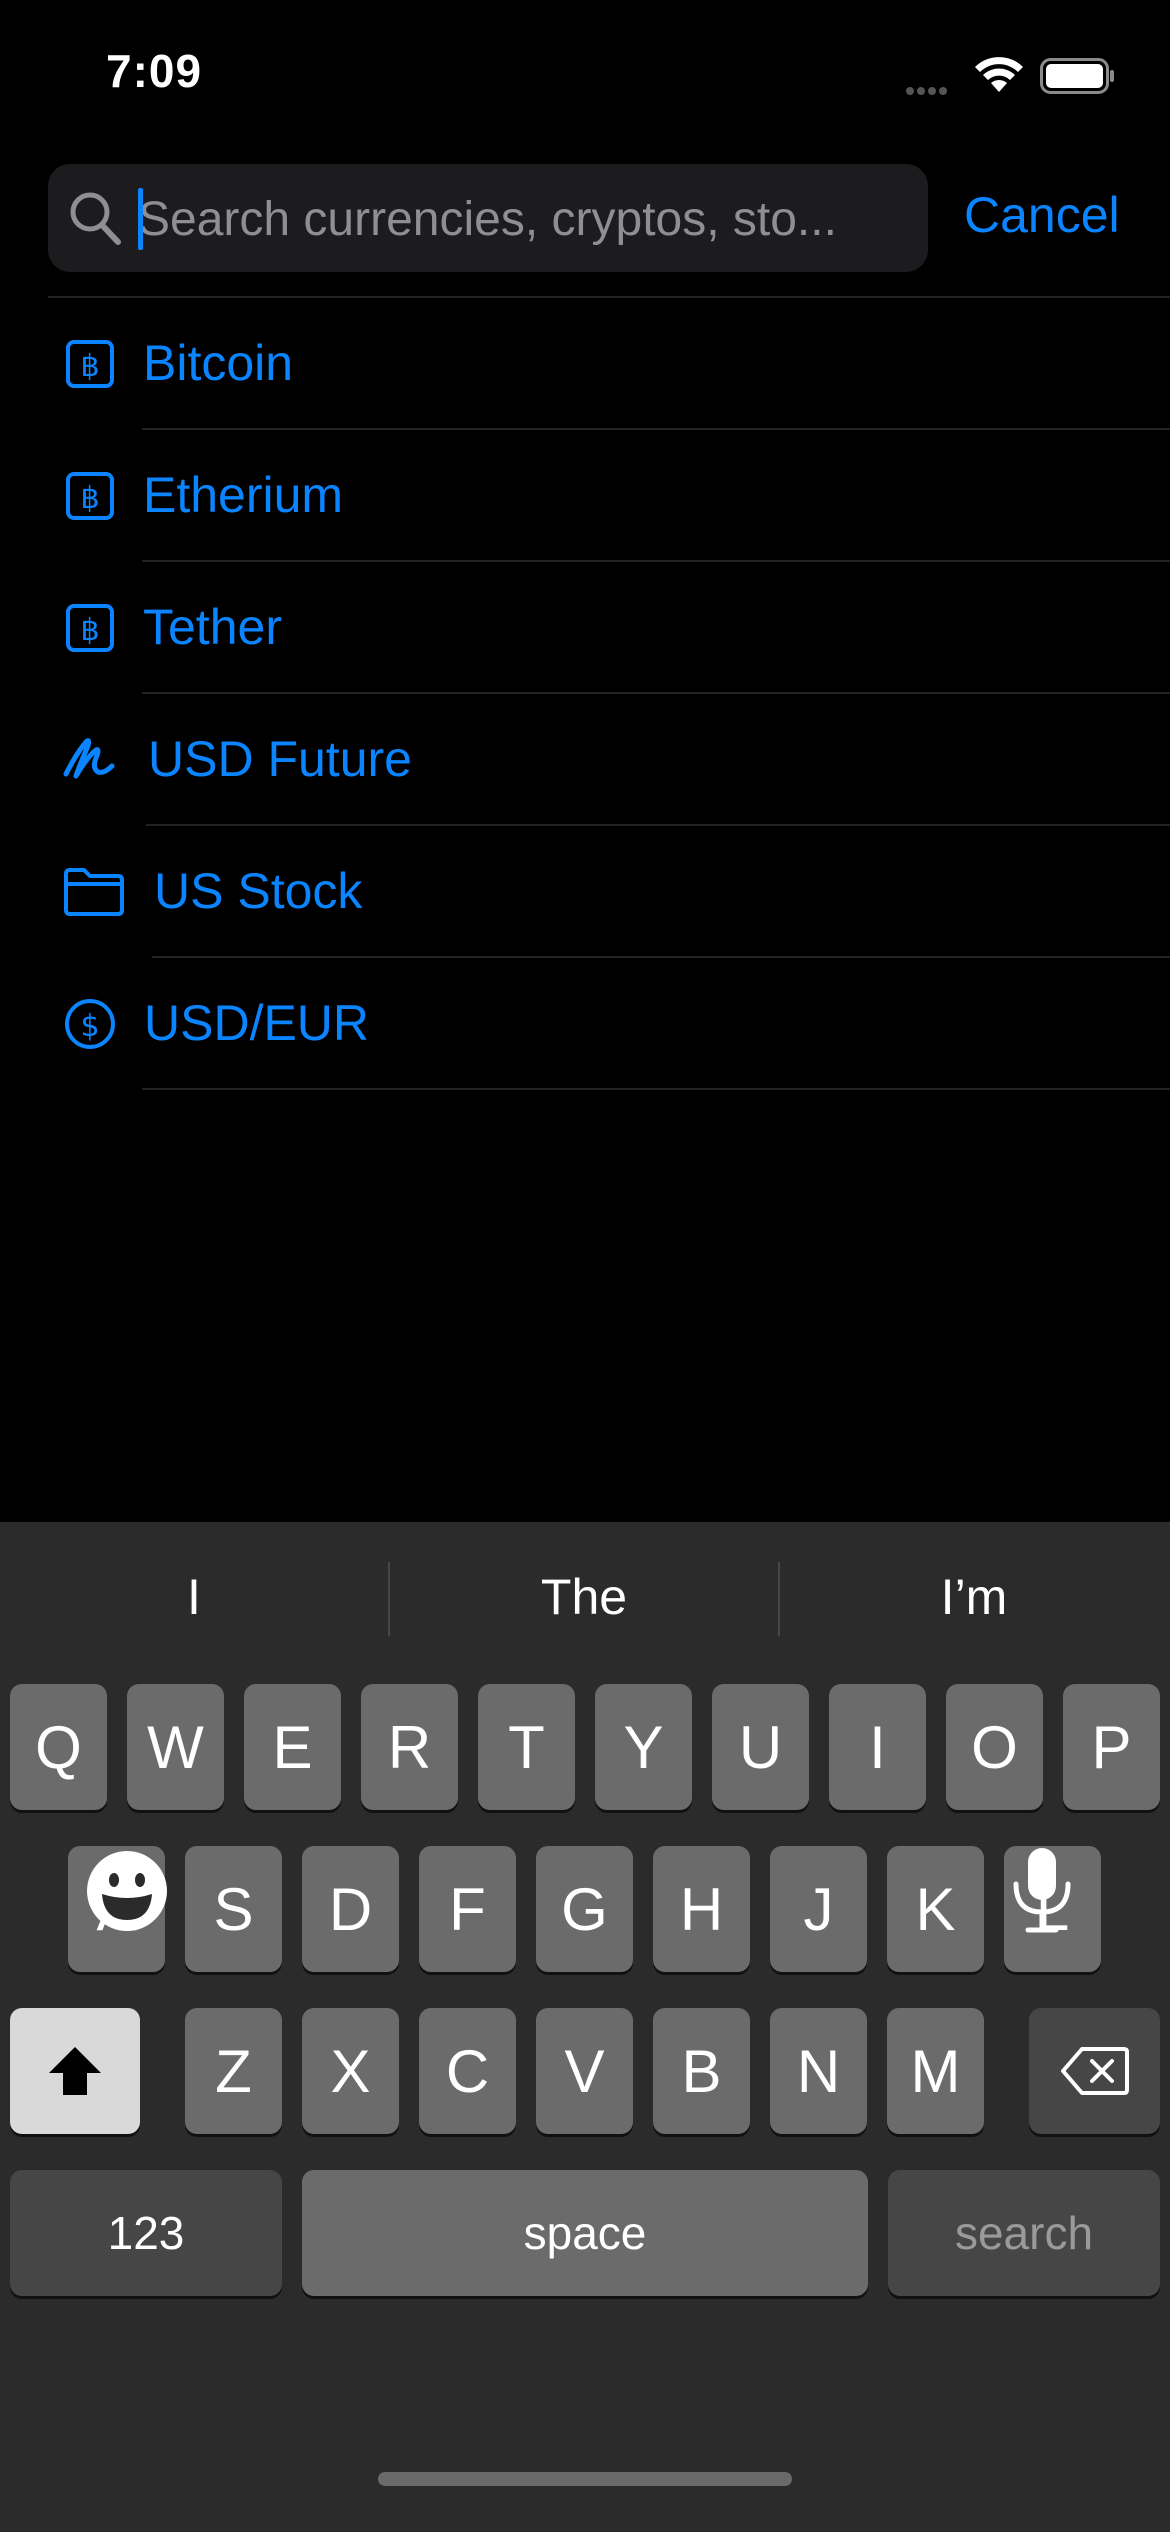 Image resolution: width=1170 pixels, height=2532 pixels. What do you see at coordinates (146, 2233) in the screenshot?
I see `numbers-key: 123` at bounding box center [146, 2233].